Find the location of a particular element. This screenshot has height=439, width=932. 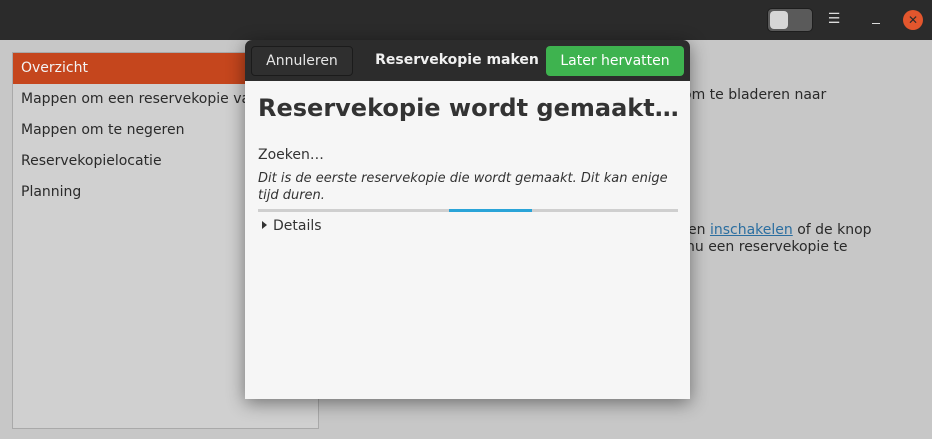

minimize-icon is located at coordinates (876, 19).